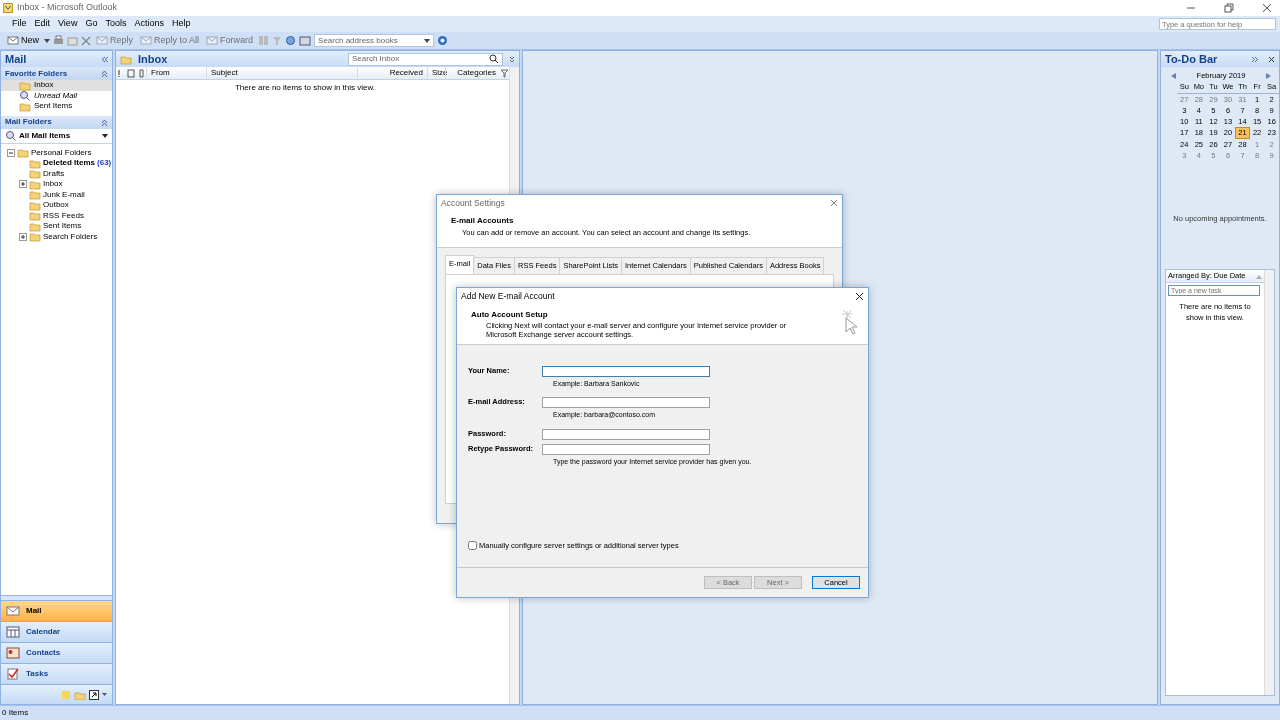 The width and height of the screenshot is (1280, 720). Describe the element at coordinates (13, 632) in the screenshot. I see `calendar-icon` at that location.